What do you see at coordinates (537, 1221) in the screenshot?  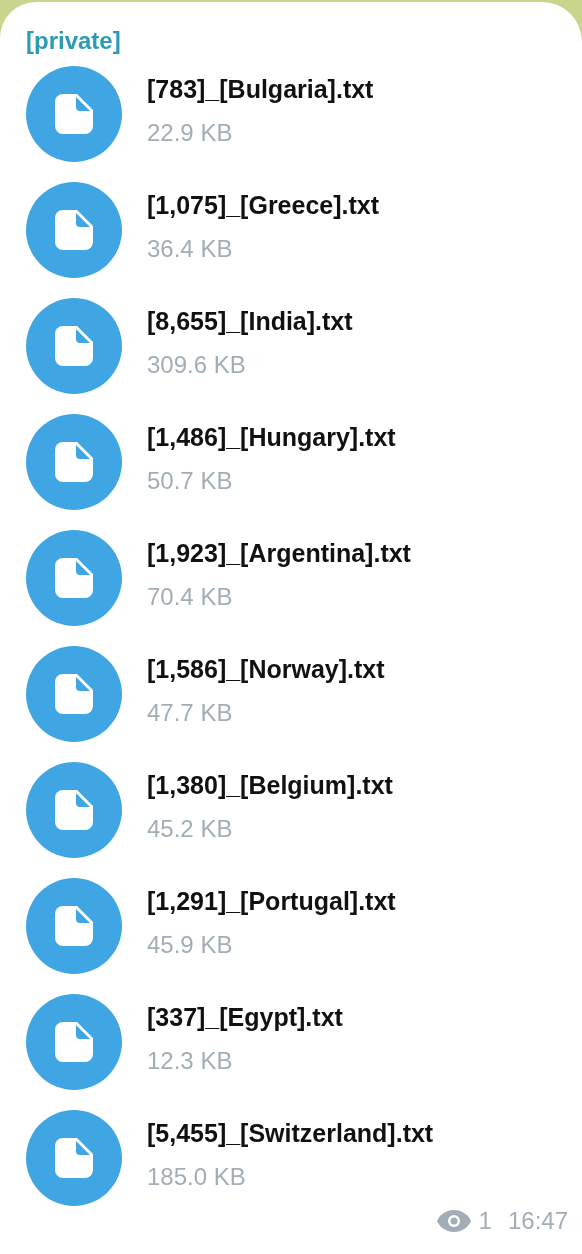 I see `message-time: 16:47` at bounding box center [537, 1221].